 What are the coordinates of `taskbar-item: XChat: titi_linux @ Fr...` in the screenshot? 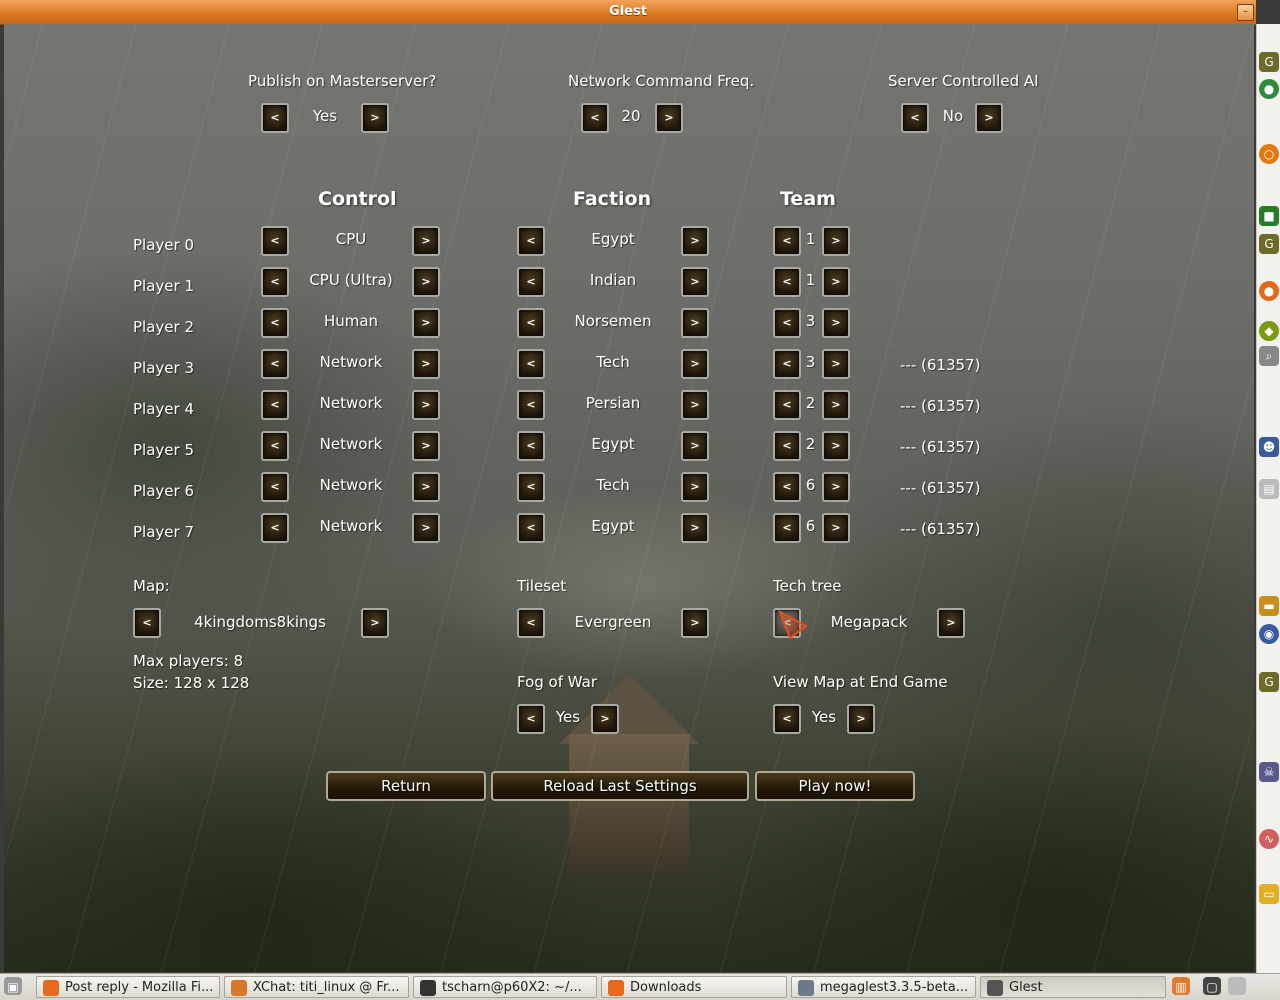 It's located at (316, 987).